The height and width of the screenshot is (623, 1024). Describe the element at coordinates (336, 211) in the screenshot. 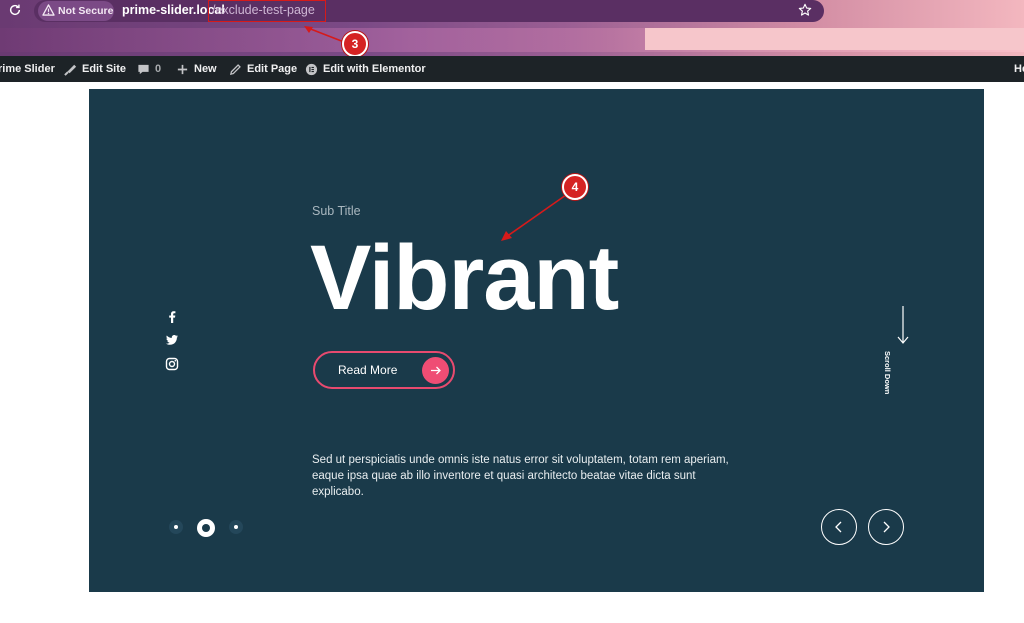

I see `slide-subtitle: Sub Title` at that location.